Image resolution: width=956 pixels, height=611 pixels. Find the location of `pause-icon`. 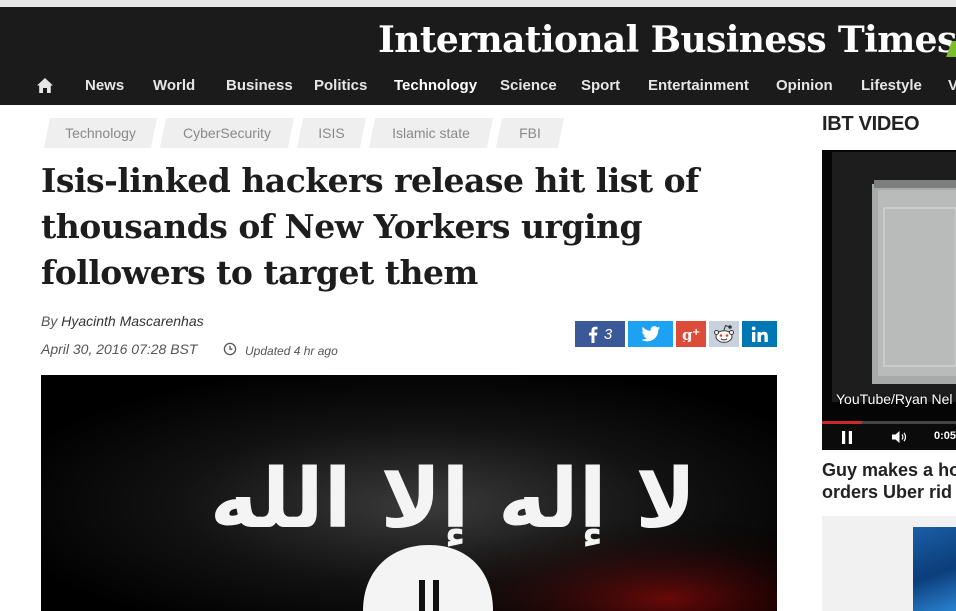

pause-icon is located at coordinates (847, 437).